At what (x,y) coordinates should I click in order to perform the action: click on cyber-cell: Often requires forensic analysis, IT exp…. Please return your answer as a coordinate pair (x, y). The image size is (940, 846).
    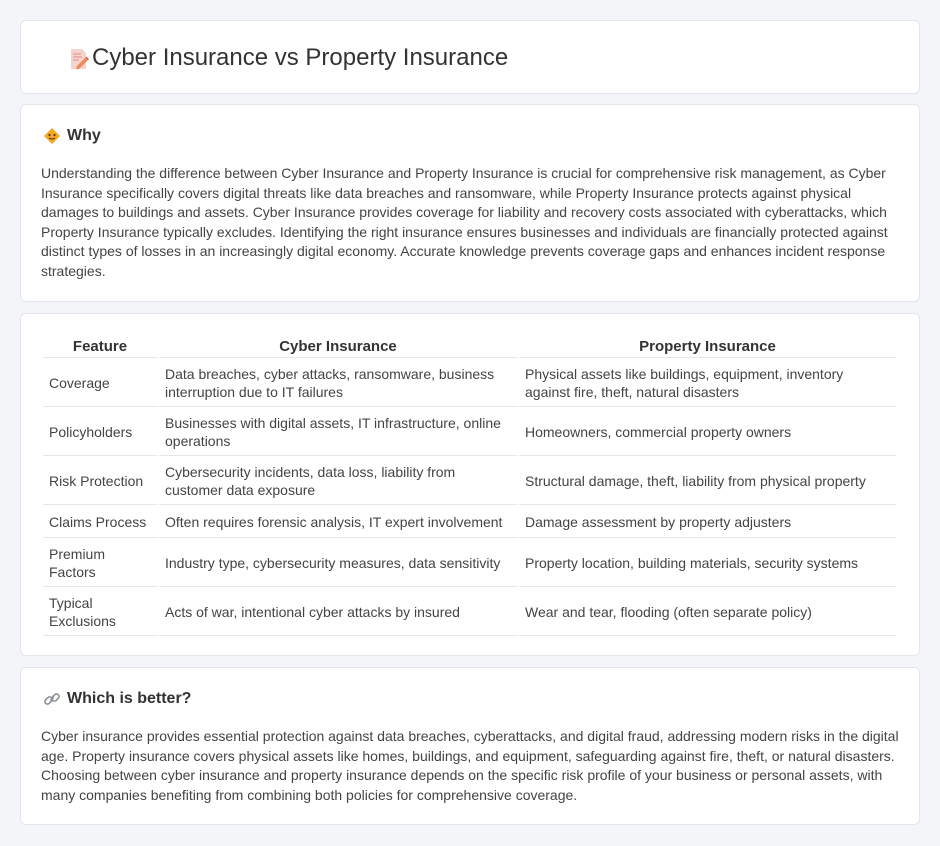
    Looking at the image, I should click on (338, 522).